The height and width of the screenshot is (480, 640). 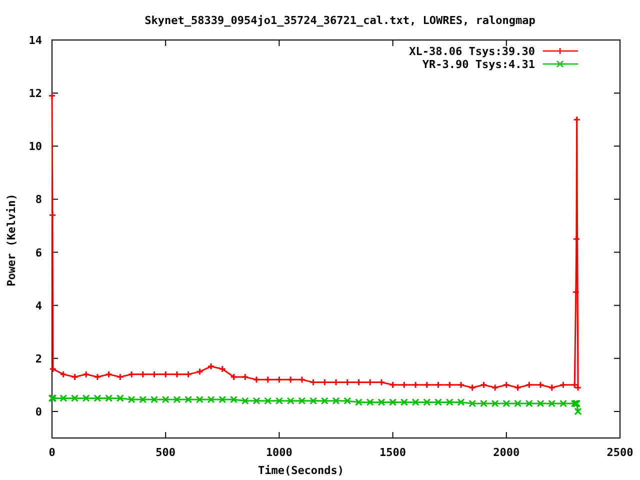 What do you see at coordinates (11, 240) in the screenshot?
I see `y-axis-label: Power (Kelvin)` at bounding box center [11, 240].